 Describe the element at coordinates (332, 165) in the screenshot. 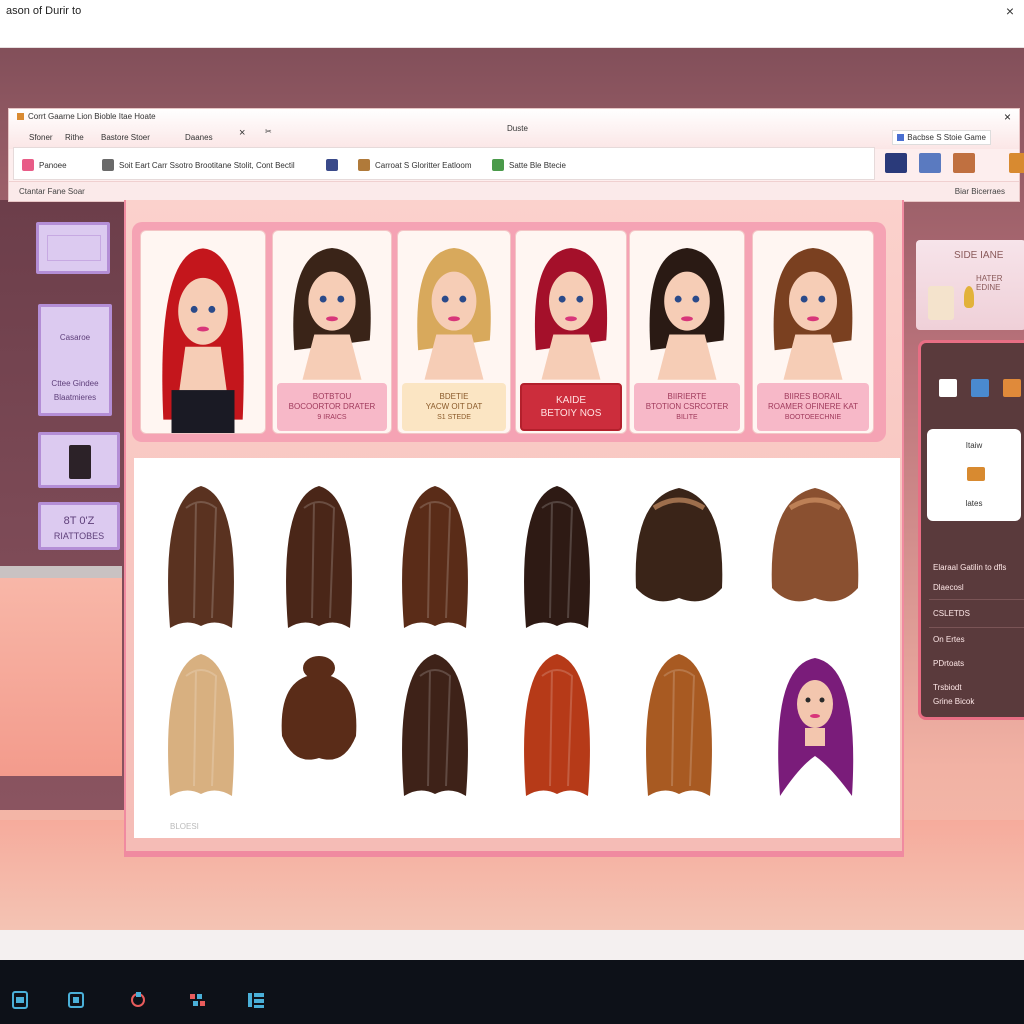

I see `toolbar-phone` at that location.